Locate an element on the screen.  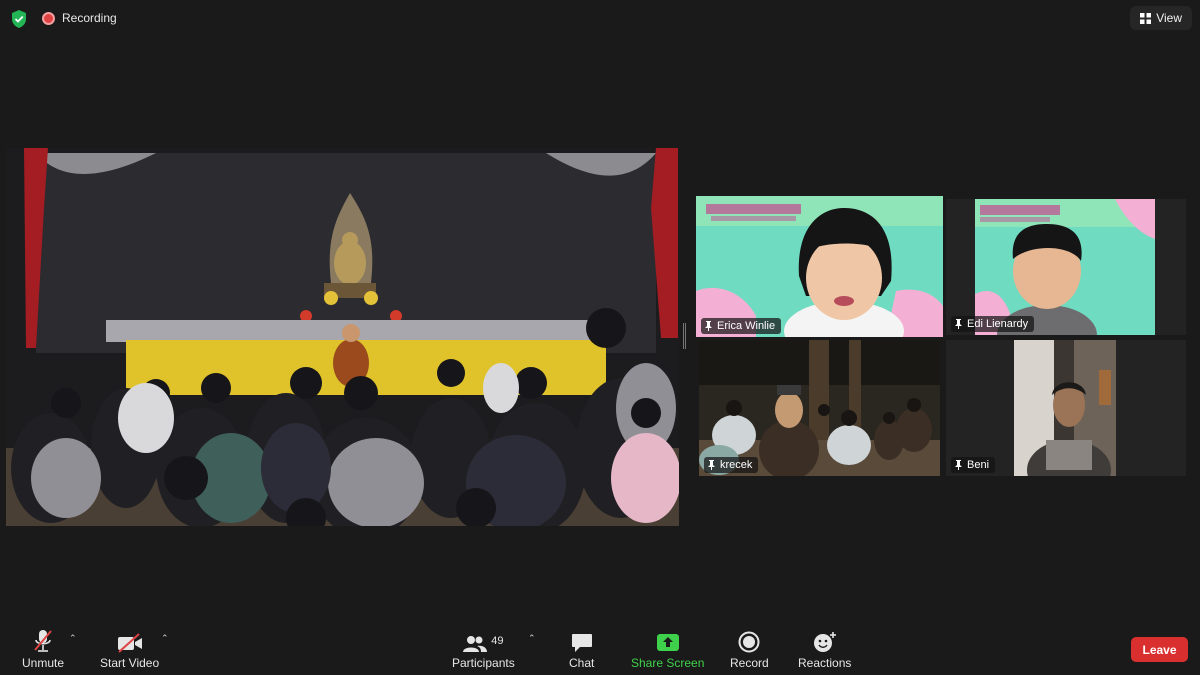
share-screen-icon is located at coordinates (667, 642).